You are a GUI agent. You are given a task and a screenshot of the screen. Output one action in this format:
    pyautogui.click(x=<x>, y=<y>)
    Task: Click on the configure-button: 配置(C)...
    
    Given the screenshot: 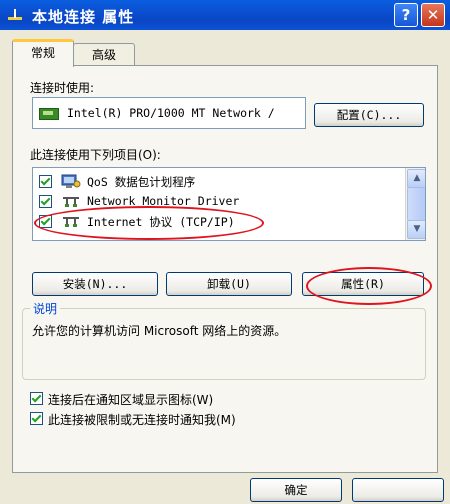 What is the action you would take?
    pyautogui.click(x=369, y=115)
    